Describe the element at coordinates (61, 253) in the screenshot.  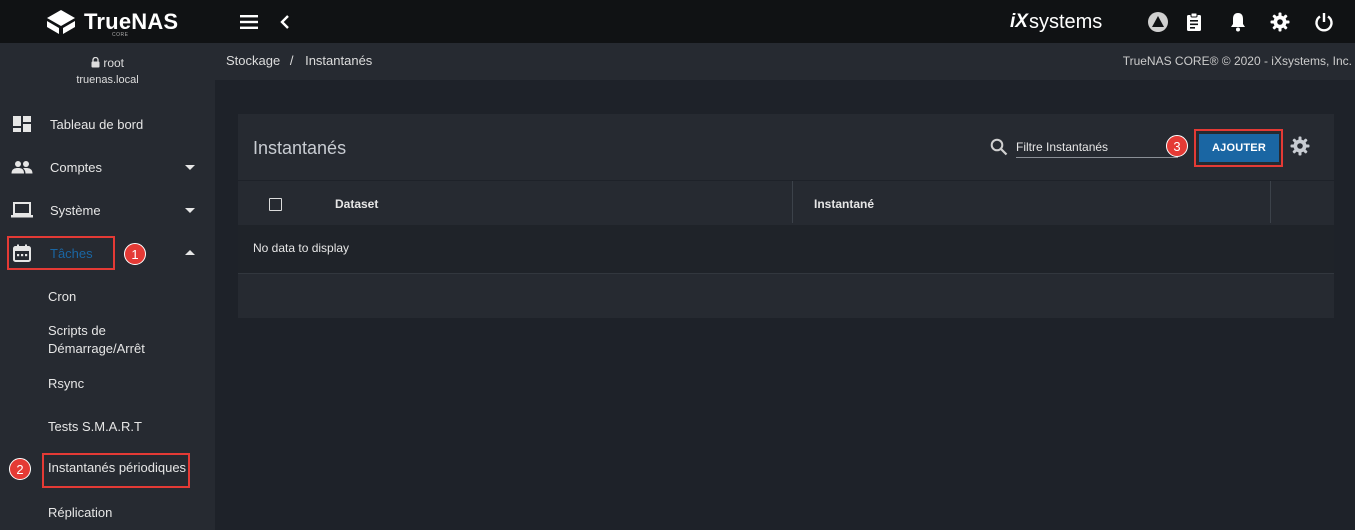
I see `annotation-highlight-tasks` at that location.